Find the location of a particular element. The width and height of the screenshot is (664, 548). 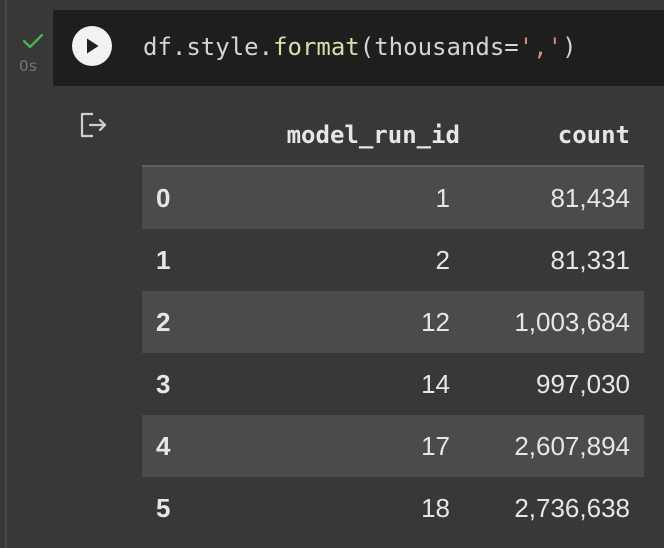

model-run-id-cell: 17 is located at coordinates (435, 445).